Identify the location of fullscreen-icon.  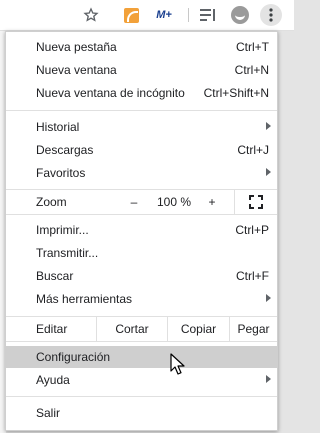
(255, 202).